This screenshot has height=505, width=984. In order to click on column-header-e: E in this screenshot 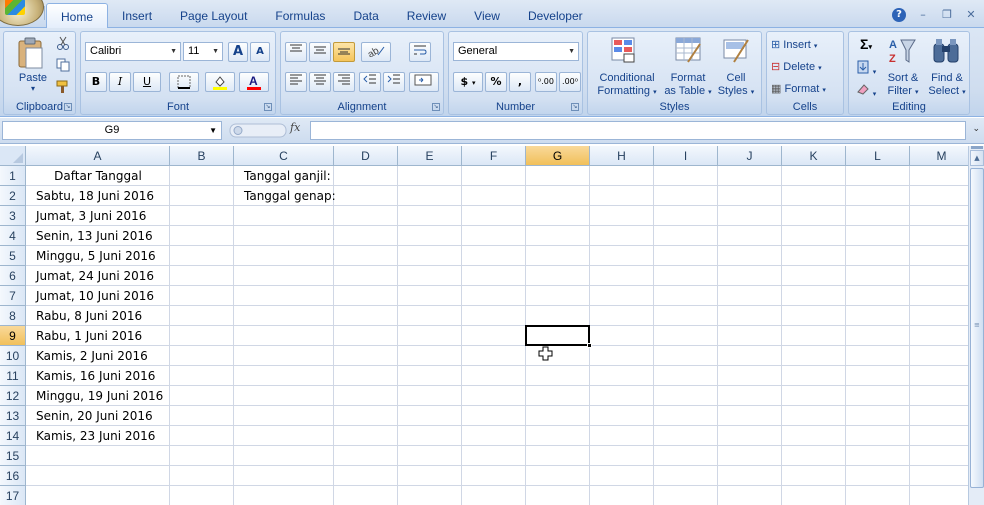, I will do `click(430, 156)`.